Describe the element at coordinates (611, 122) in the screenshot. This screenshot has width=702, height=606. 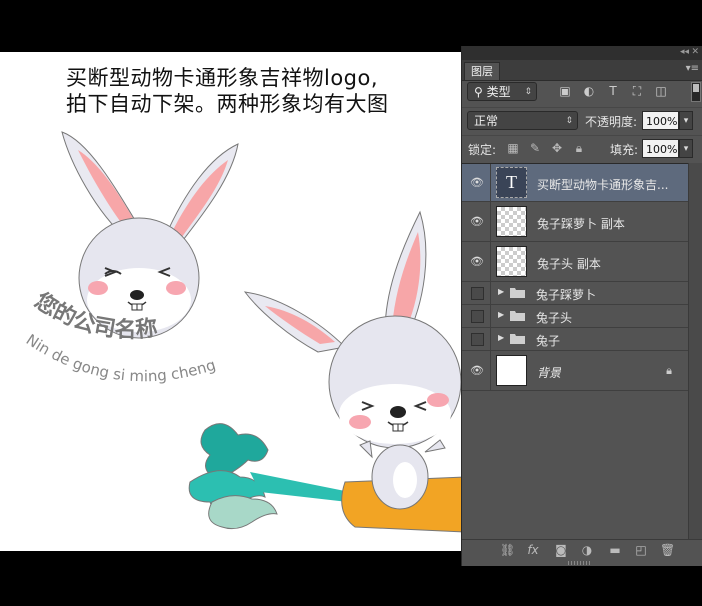
I see `opacity-label: 不透明度:` at that location.